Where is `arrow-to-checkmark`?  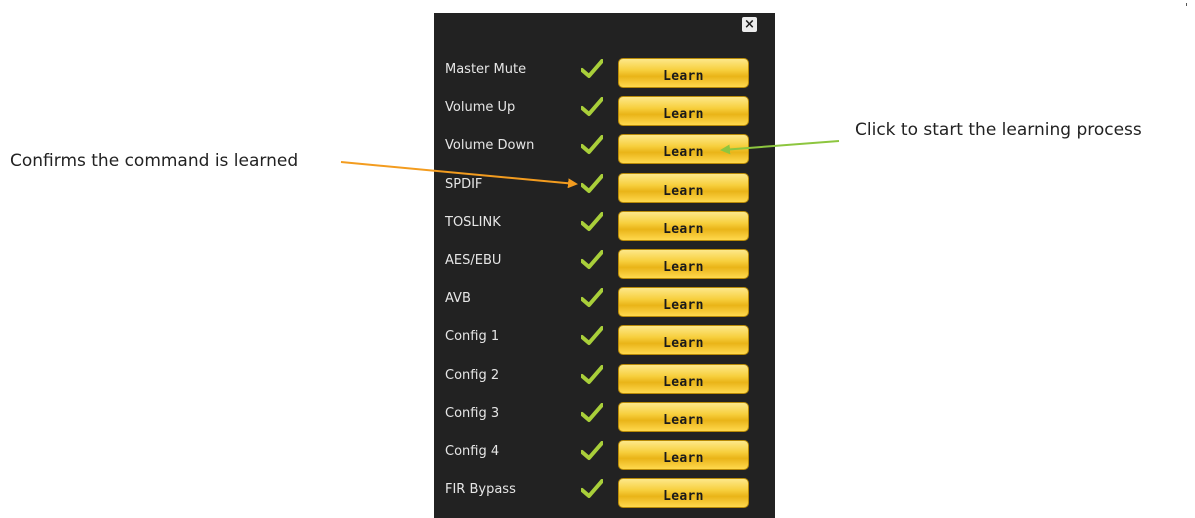
arrow-to-checkmark is located at coordinates (459, 175).